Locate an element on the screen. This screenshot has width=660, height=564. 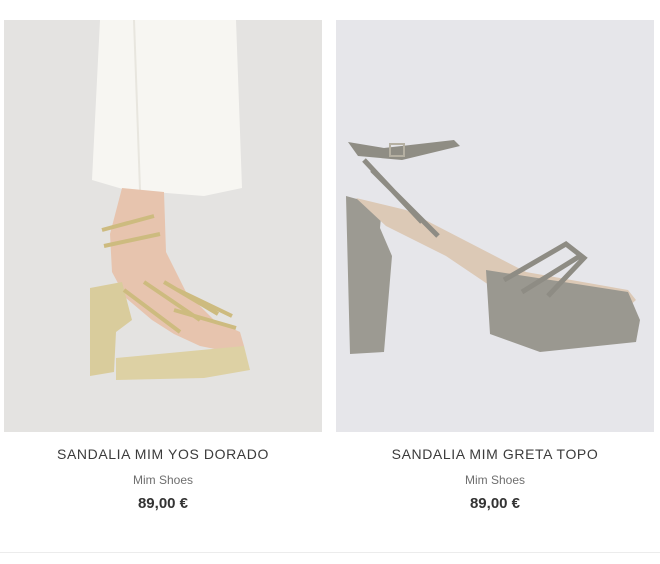
product-name: SANDALIA MIM GRETA TOPO is located at coordinates (495, 454).